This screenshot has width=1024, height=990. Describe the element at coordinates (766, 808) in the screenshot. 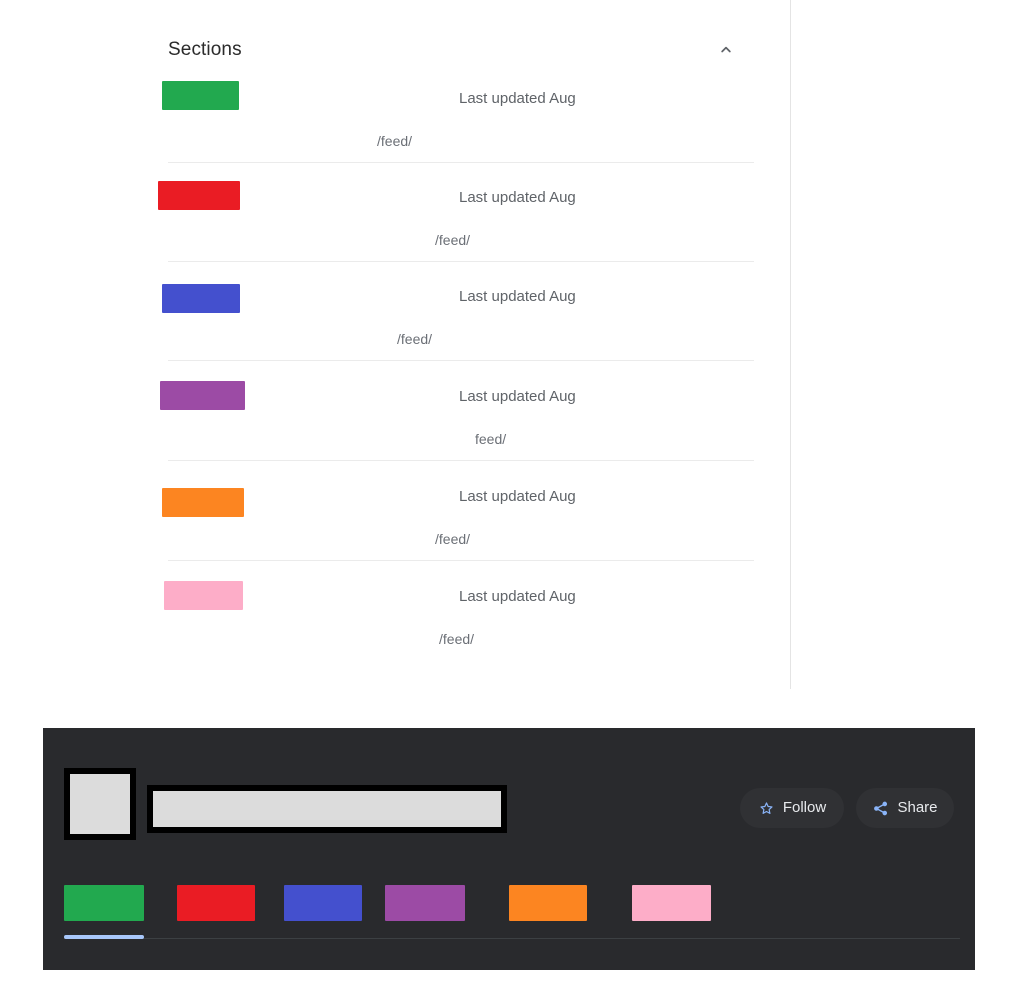

I see `star-outline-icon` at that location.